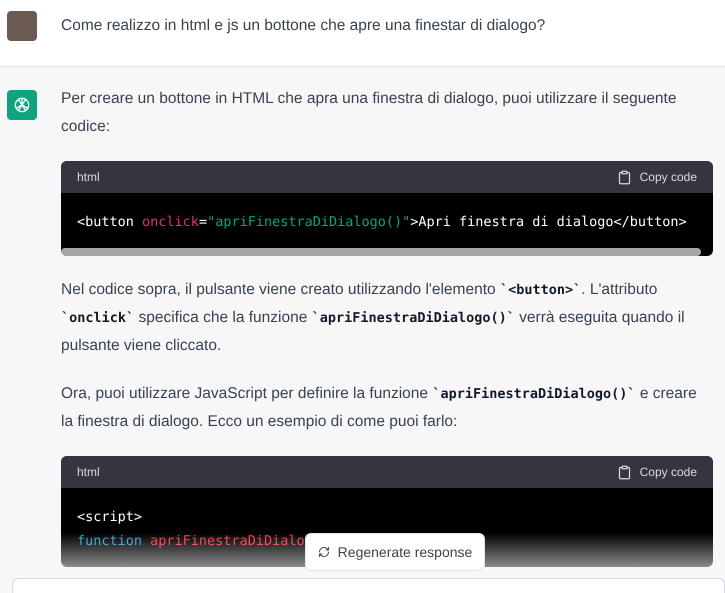  What do you see at coordinates (191, 541) in the screenshot?
I see `code-line: function apriFinestraDiDialo` at bounding box center [191, 541].